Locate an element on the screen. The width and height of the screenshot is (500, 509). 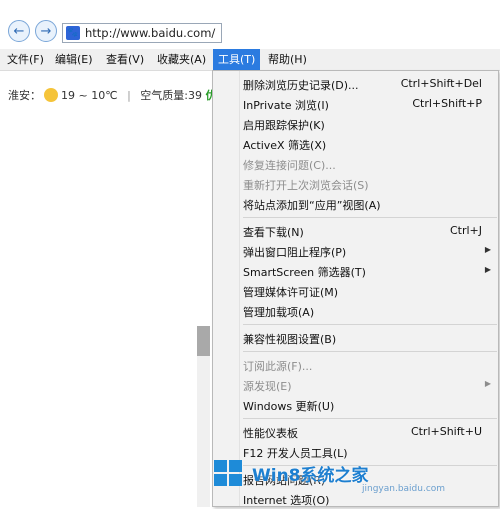
menu-item-shortcut: Ctrl+Shift+U is located at coordinates (446, 431).